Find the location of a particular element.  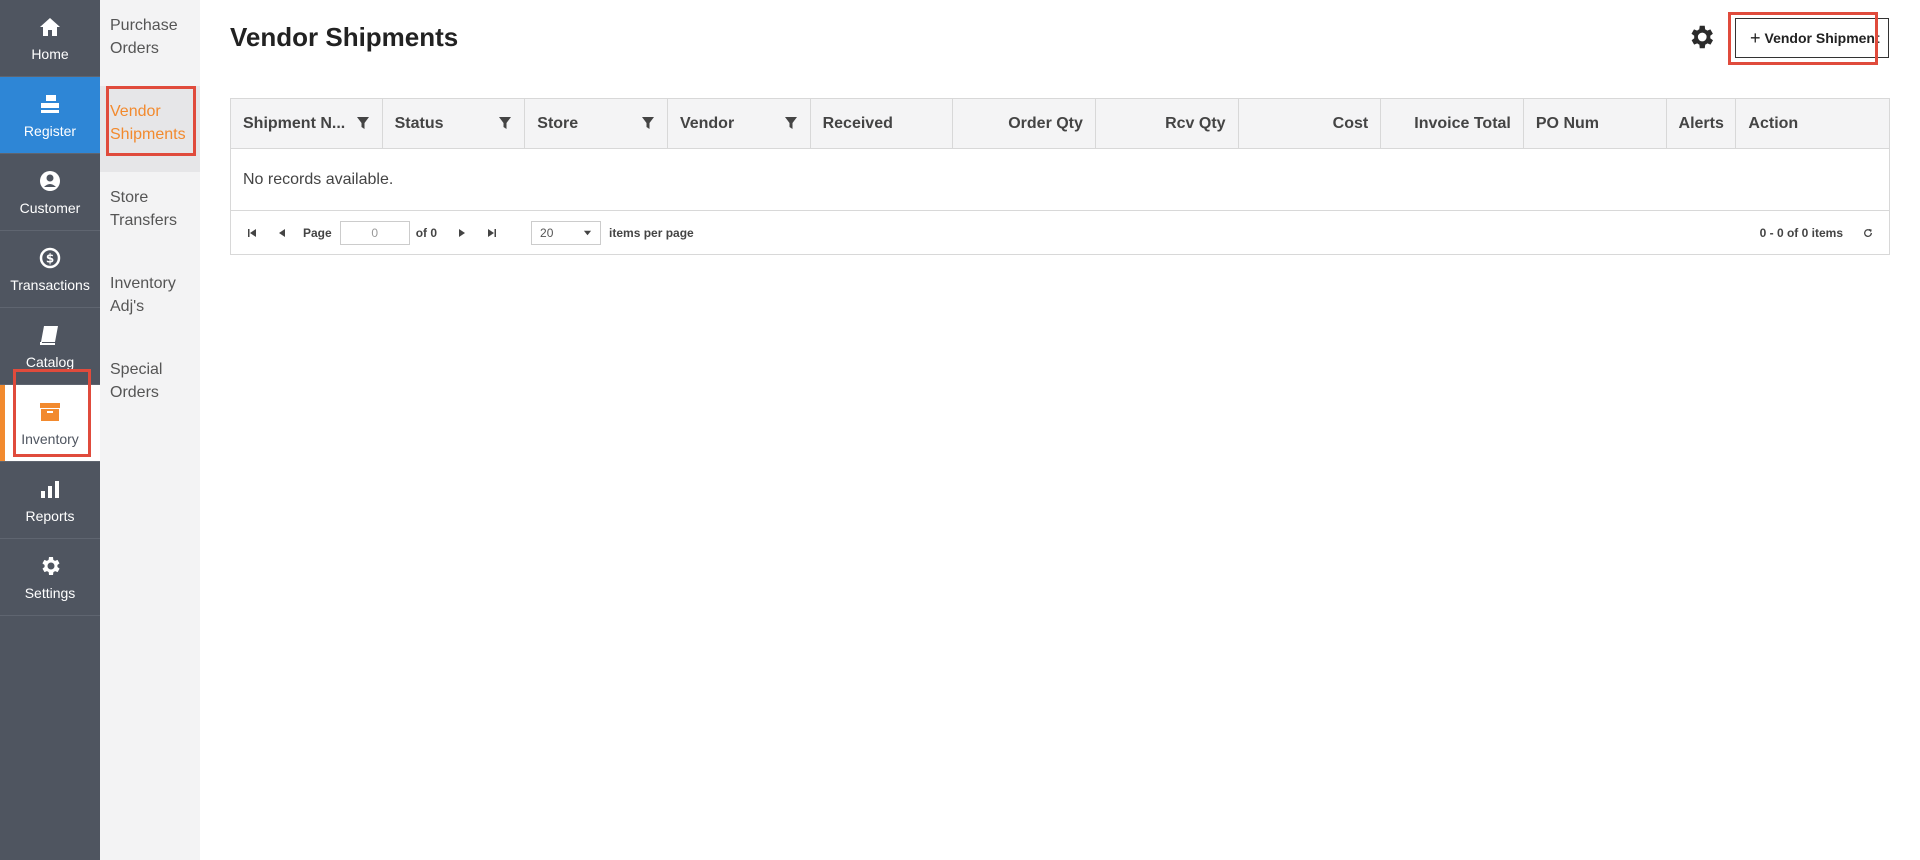

submenu-purchase-orders: Purchase Orders is located at coordinates (150, 43).